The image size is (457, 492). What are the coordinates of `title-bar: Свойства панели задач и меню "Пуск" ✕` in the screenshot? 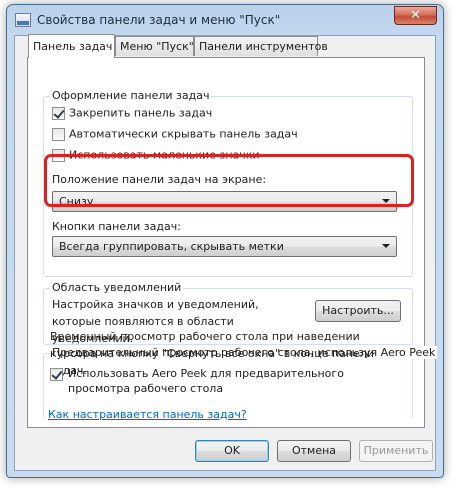 It's located at (225, 20).